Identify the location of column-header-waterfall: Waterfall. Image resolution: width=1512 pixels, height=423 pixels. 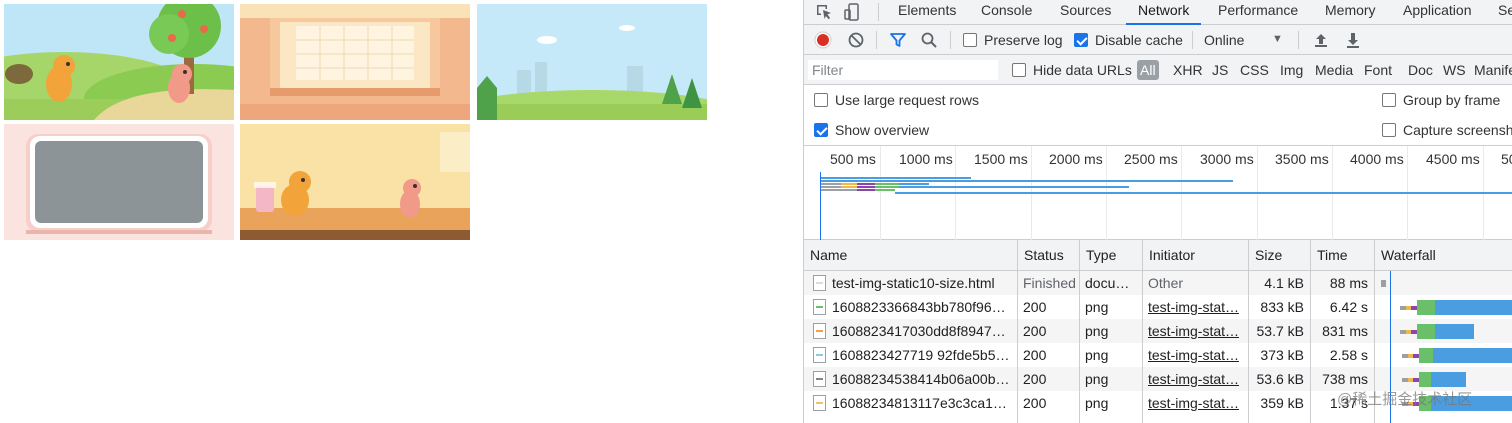
(1443, 255).